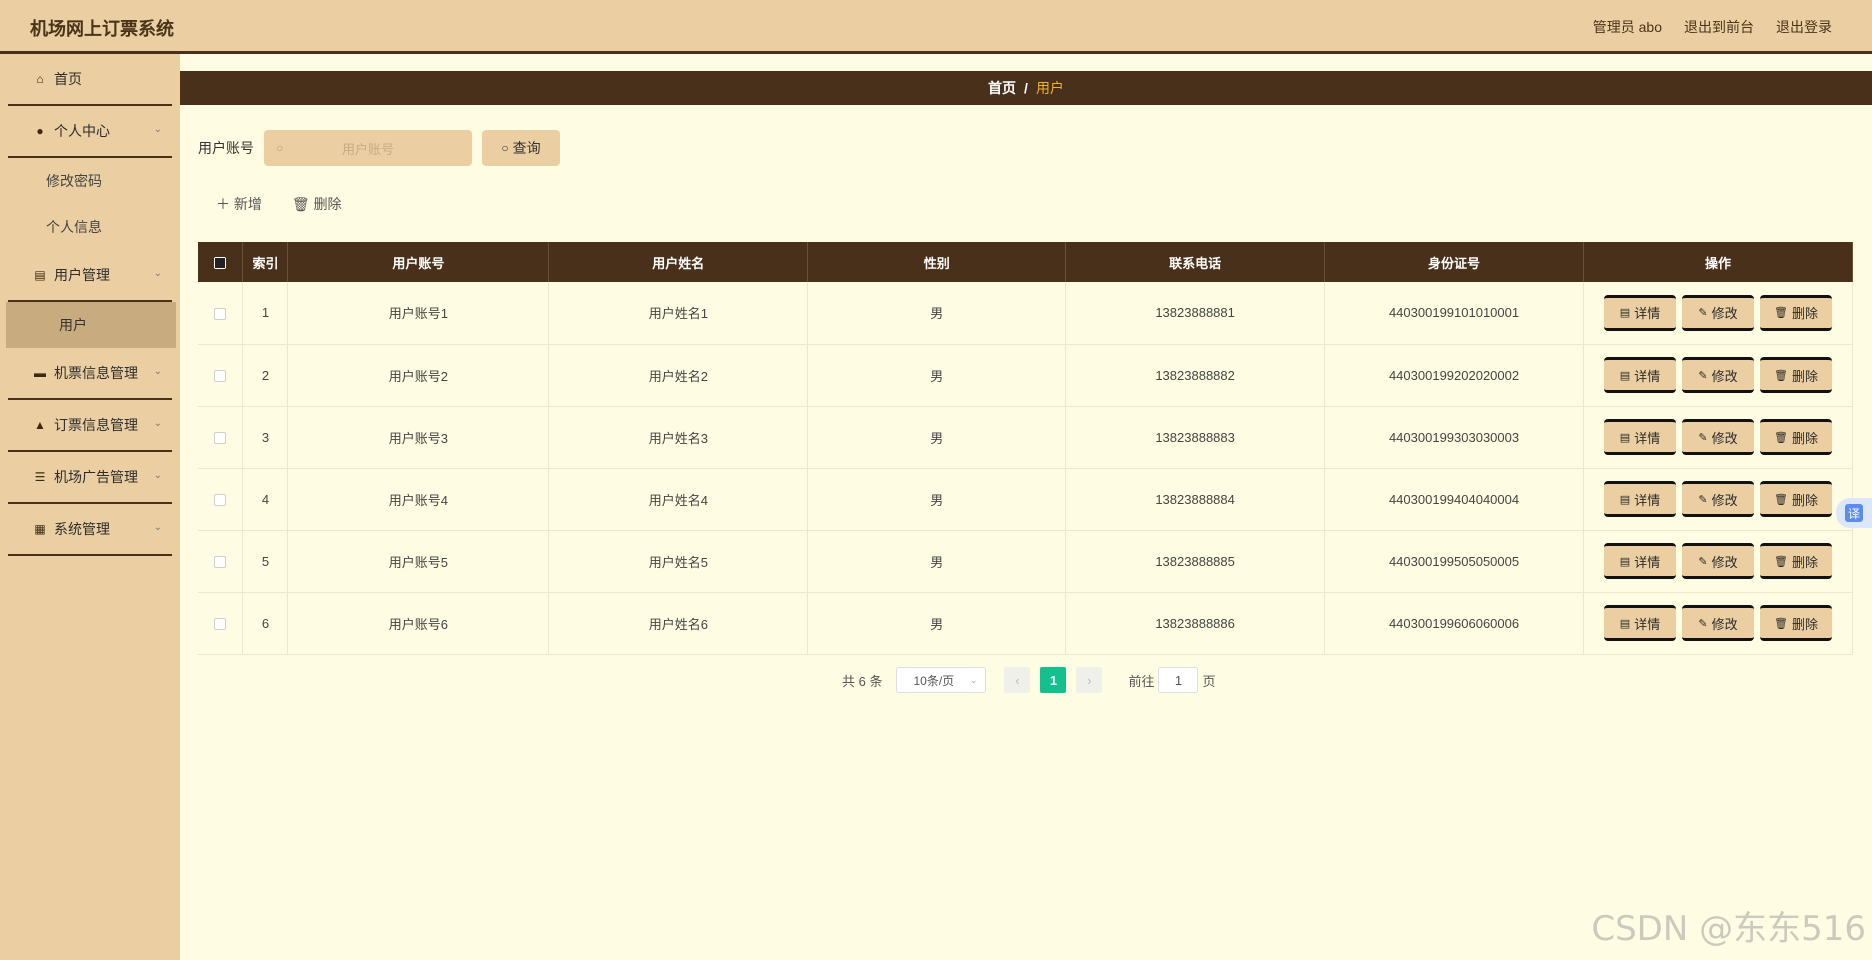  What do you see at coordinates (1718, 262) in the screenshot?
I see `column-header: 操作` at bounding box center [1718, 262].